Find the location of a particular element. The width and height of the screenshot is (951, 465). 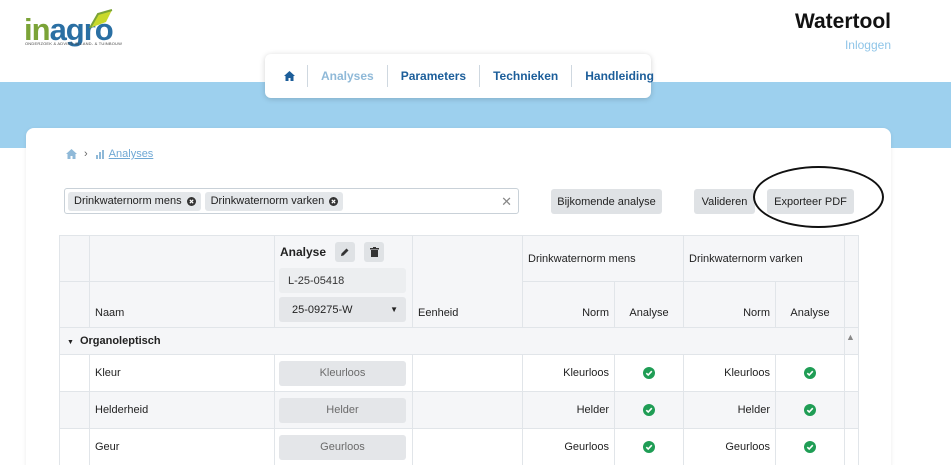

delete-analysis-button is located at coordinates (374, 252).